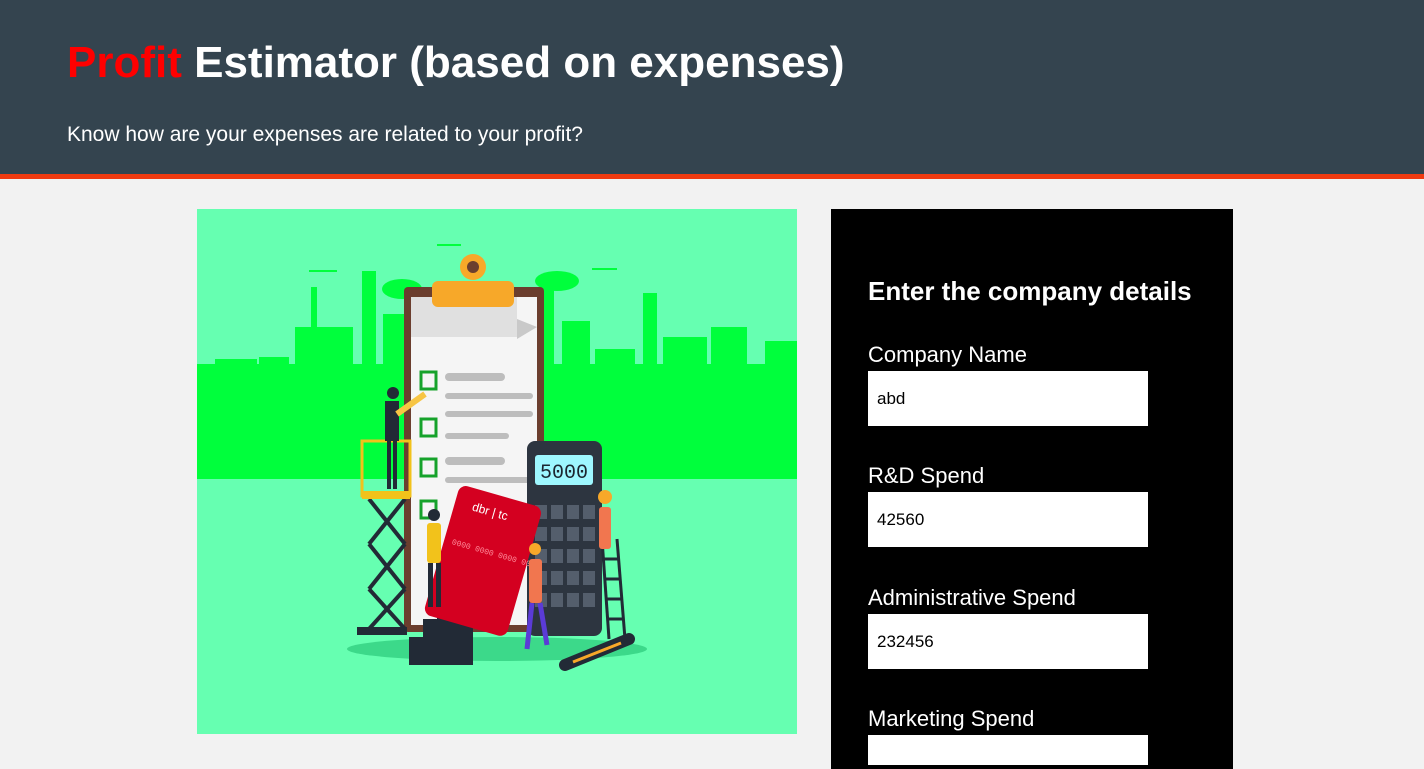 Image resolution: width=1424 pixels, height=769 pixels. I want to click on calculator-display: 5000, so click(564, 473).